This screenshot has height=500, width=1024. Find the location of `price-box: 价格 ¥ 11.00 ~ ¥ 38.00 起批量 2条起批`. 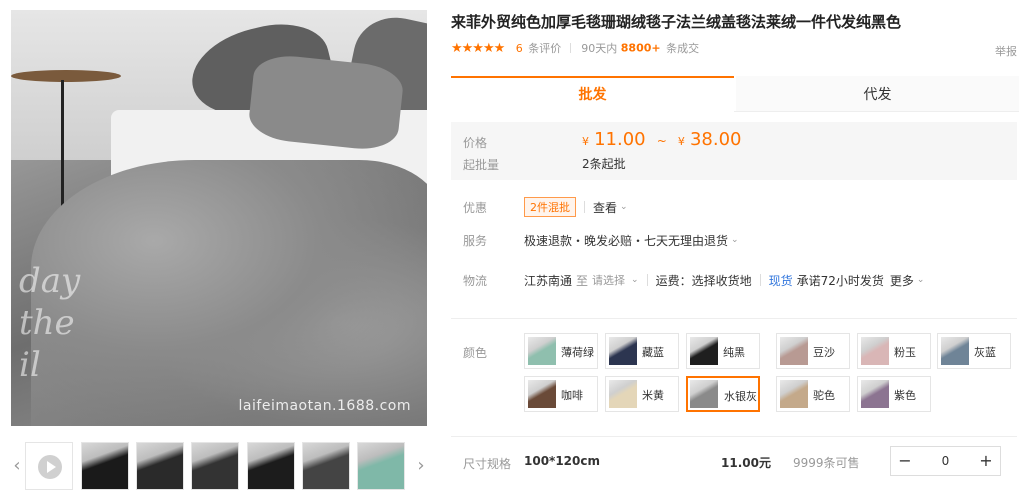

price-box: 价格 ¥ 11.00 ~ ¥ 38.00 起批量 2条起批 is located at coordinates (734, 151).